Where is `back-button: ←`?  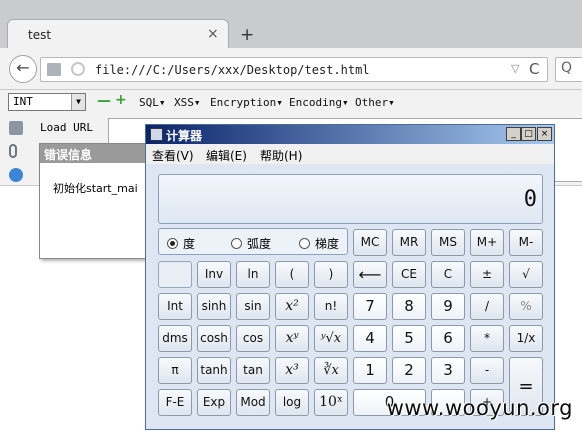 back-button: ← is located at coordinates (23, 69).